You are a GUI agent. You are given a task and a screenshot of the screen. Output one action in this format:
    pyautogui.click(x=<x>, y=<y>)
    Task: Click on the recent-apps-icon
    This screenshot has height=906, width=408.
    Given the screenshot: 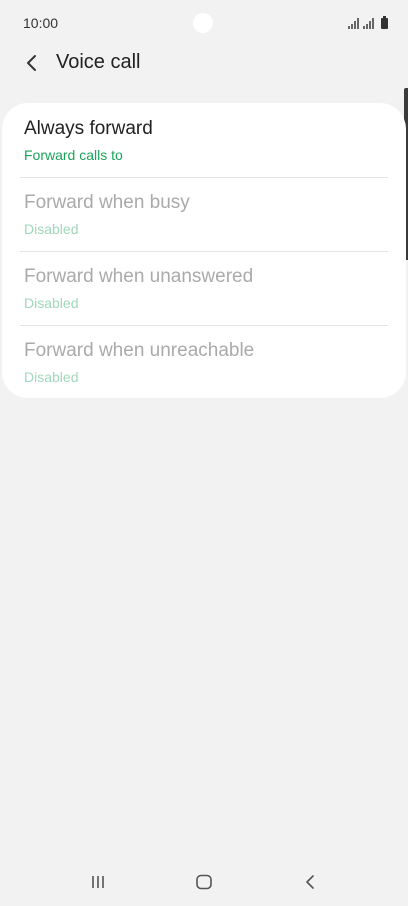 What is the action you would take?
    pyautogui.click(x=98, y=882)
    